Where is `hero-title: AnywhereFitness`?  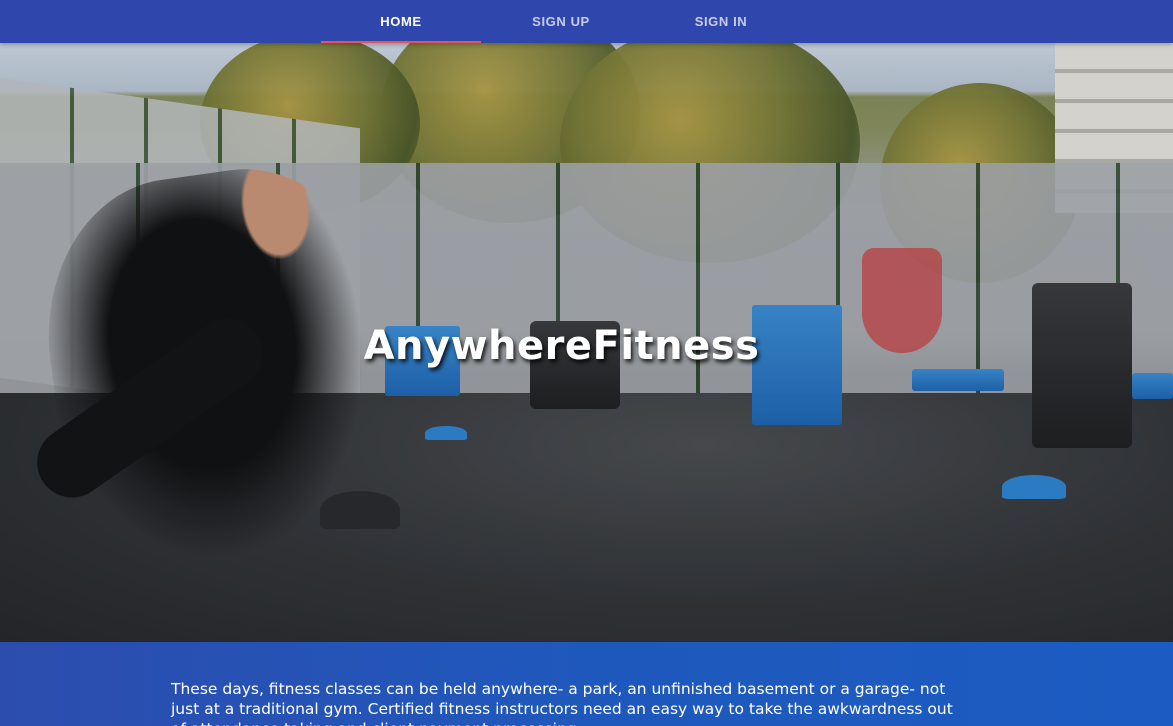
hero-title: AnywhereFitness is located at coordinates (561, 346).